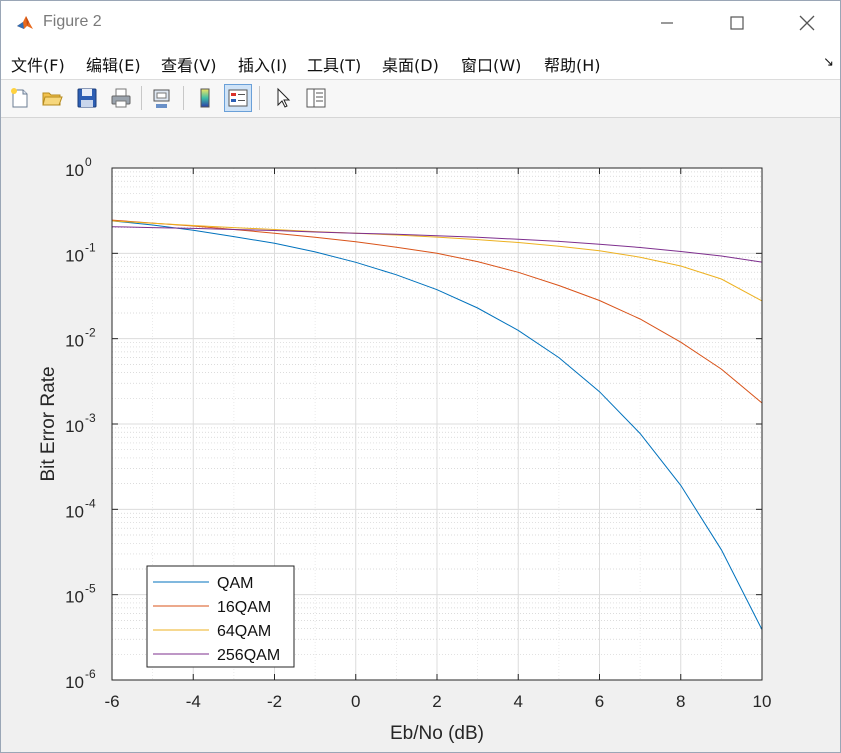 The width and height of the screenshot is (841, 753). I want to click on y-tick-exponent: -1, so click(90, 247).